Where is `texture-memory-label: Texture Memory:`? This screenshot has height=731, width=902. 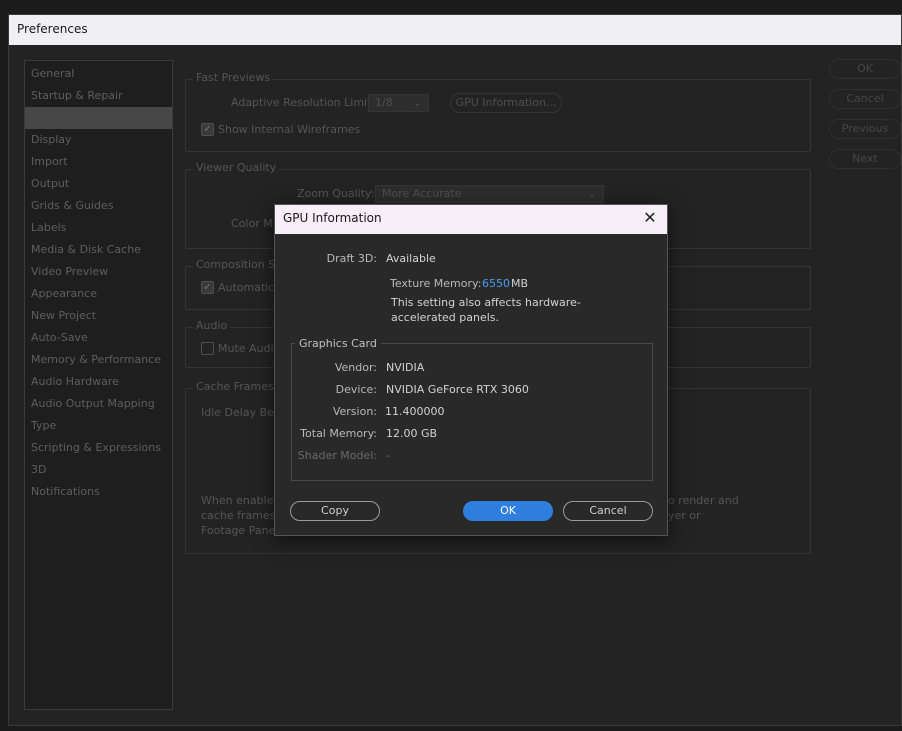
texture-memory-label: Texture Memory: is located at coordinates (436, 283).